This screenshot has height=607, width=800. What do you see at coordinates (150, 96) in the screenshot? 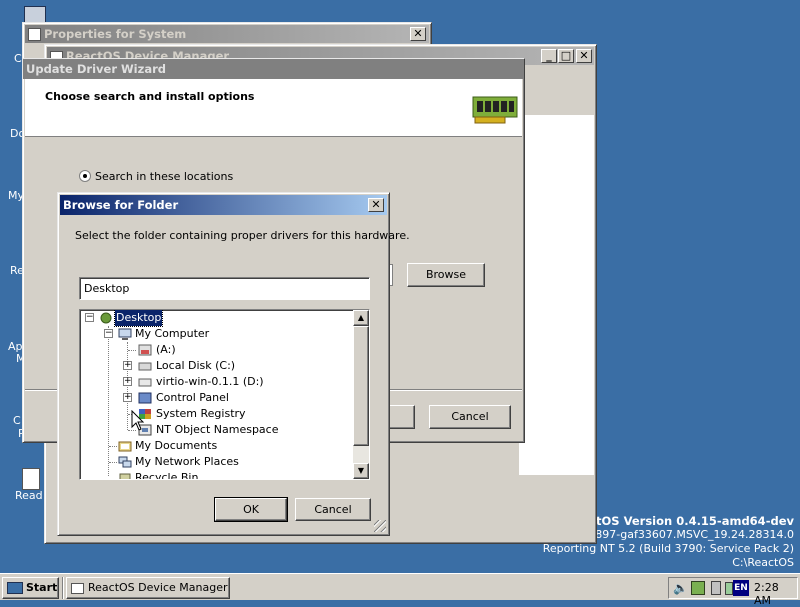
I see `wizard-header-title: Choose search and install options` at bounding box center [150, 96].